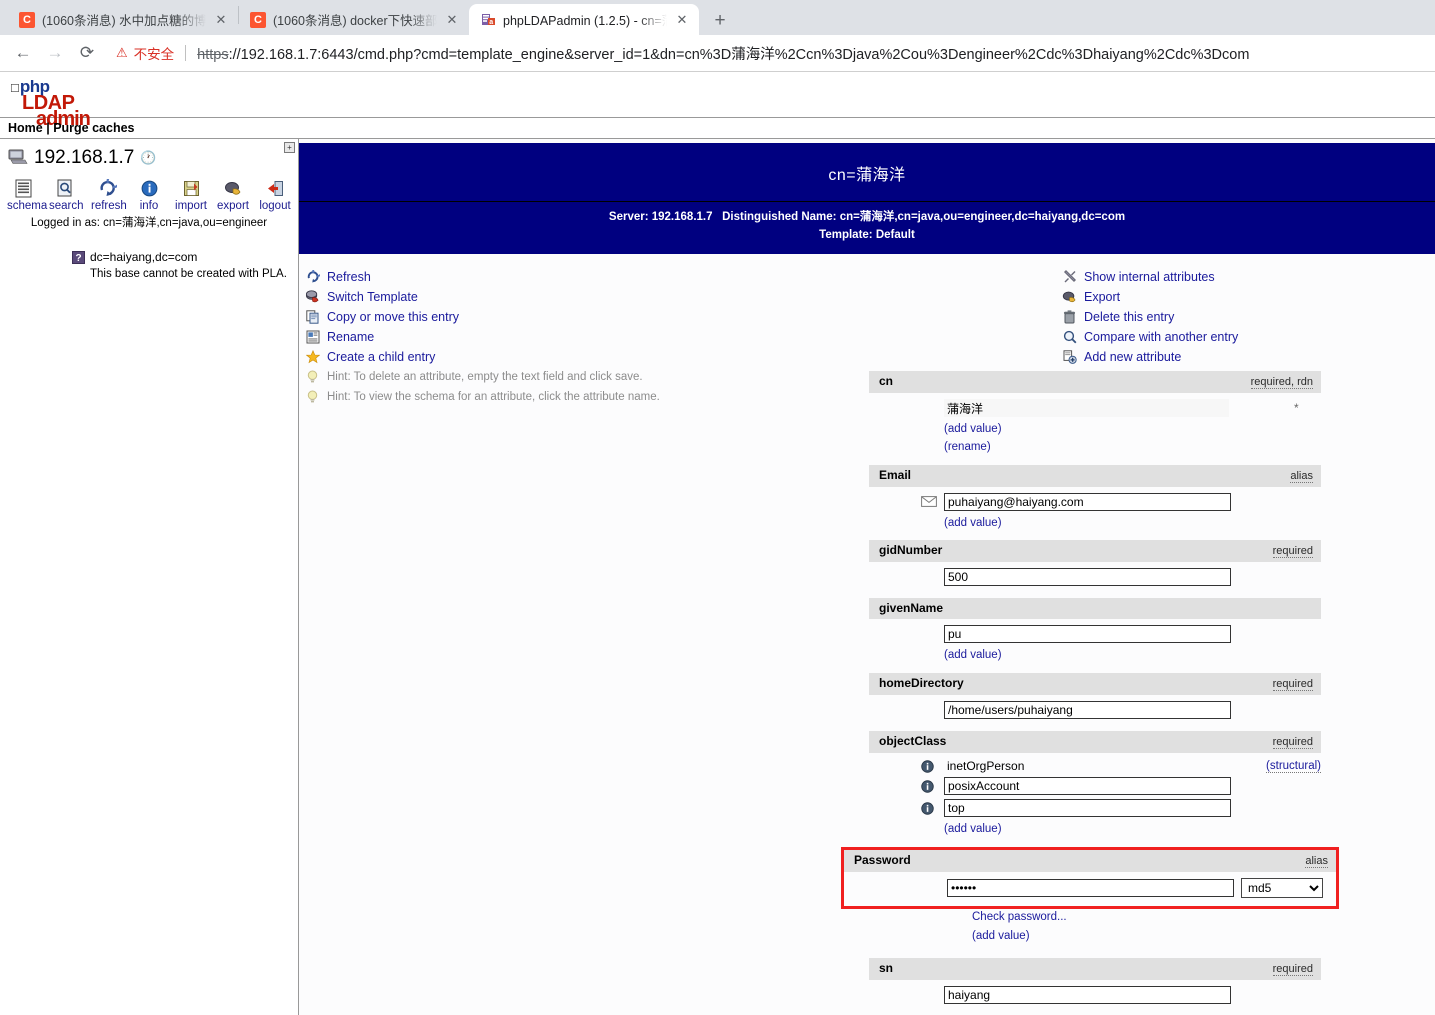 This screenshot has width=1435, height=1015. I want to click on sidebar-item-search: search, so click(66, 194).